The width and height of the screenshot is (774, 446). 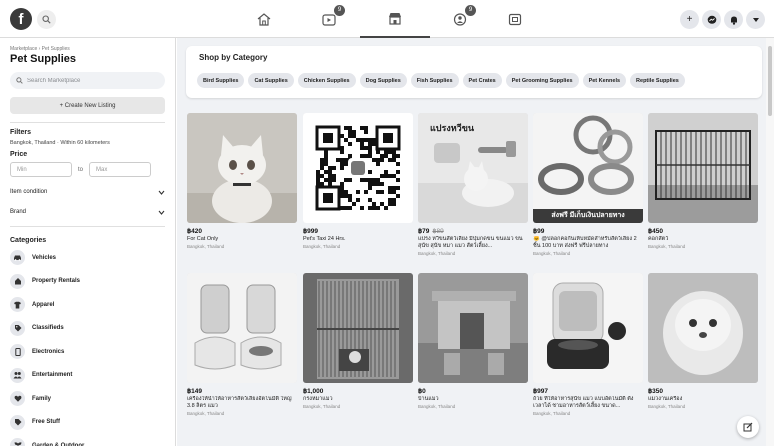 What do you see at coordinates (395, 19) in the screenshot?
I see `nav-marketplace` at bounding box center [395, 19].